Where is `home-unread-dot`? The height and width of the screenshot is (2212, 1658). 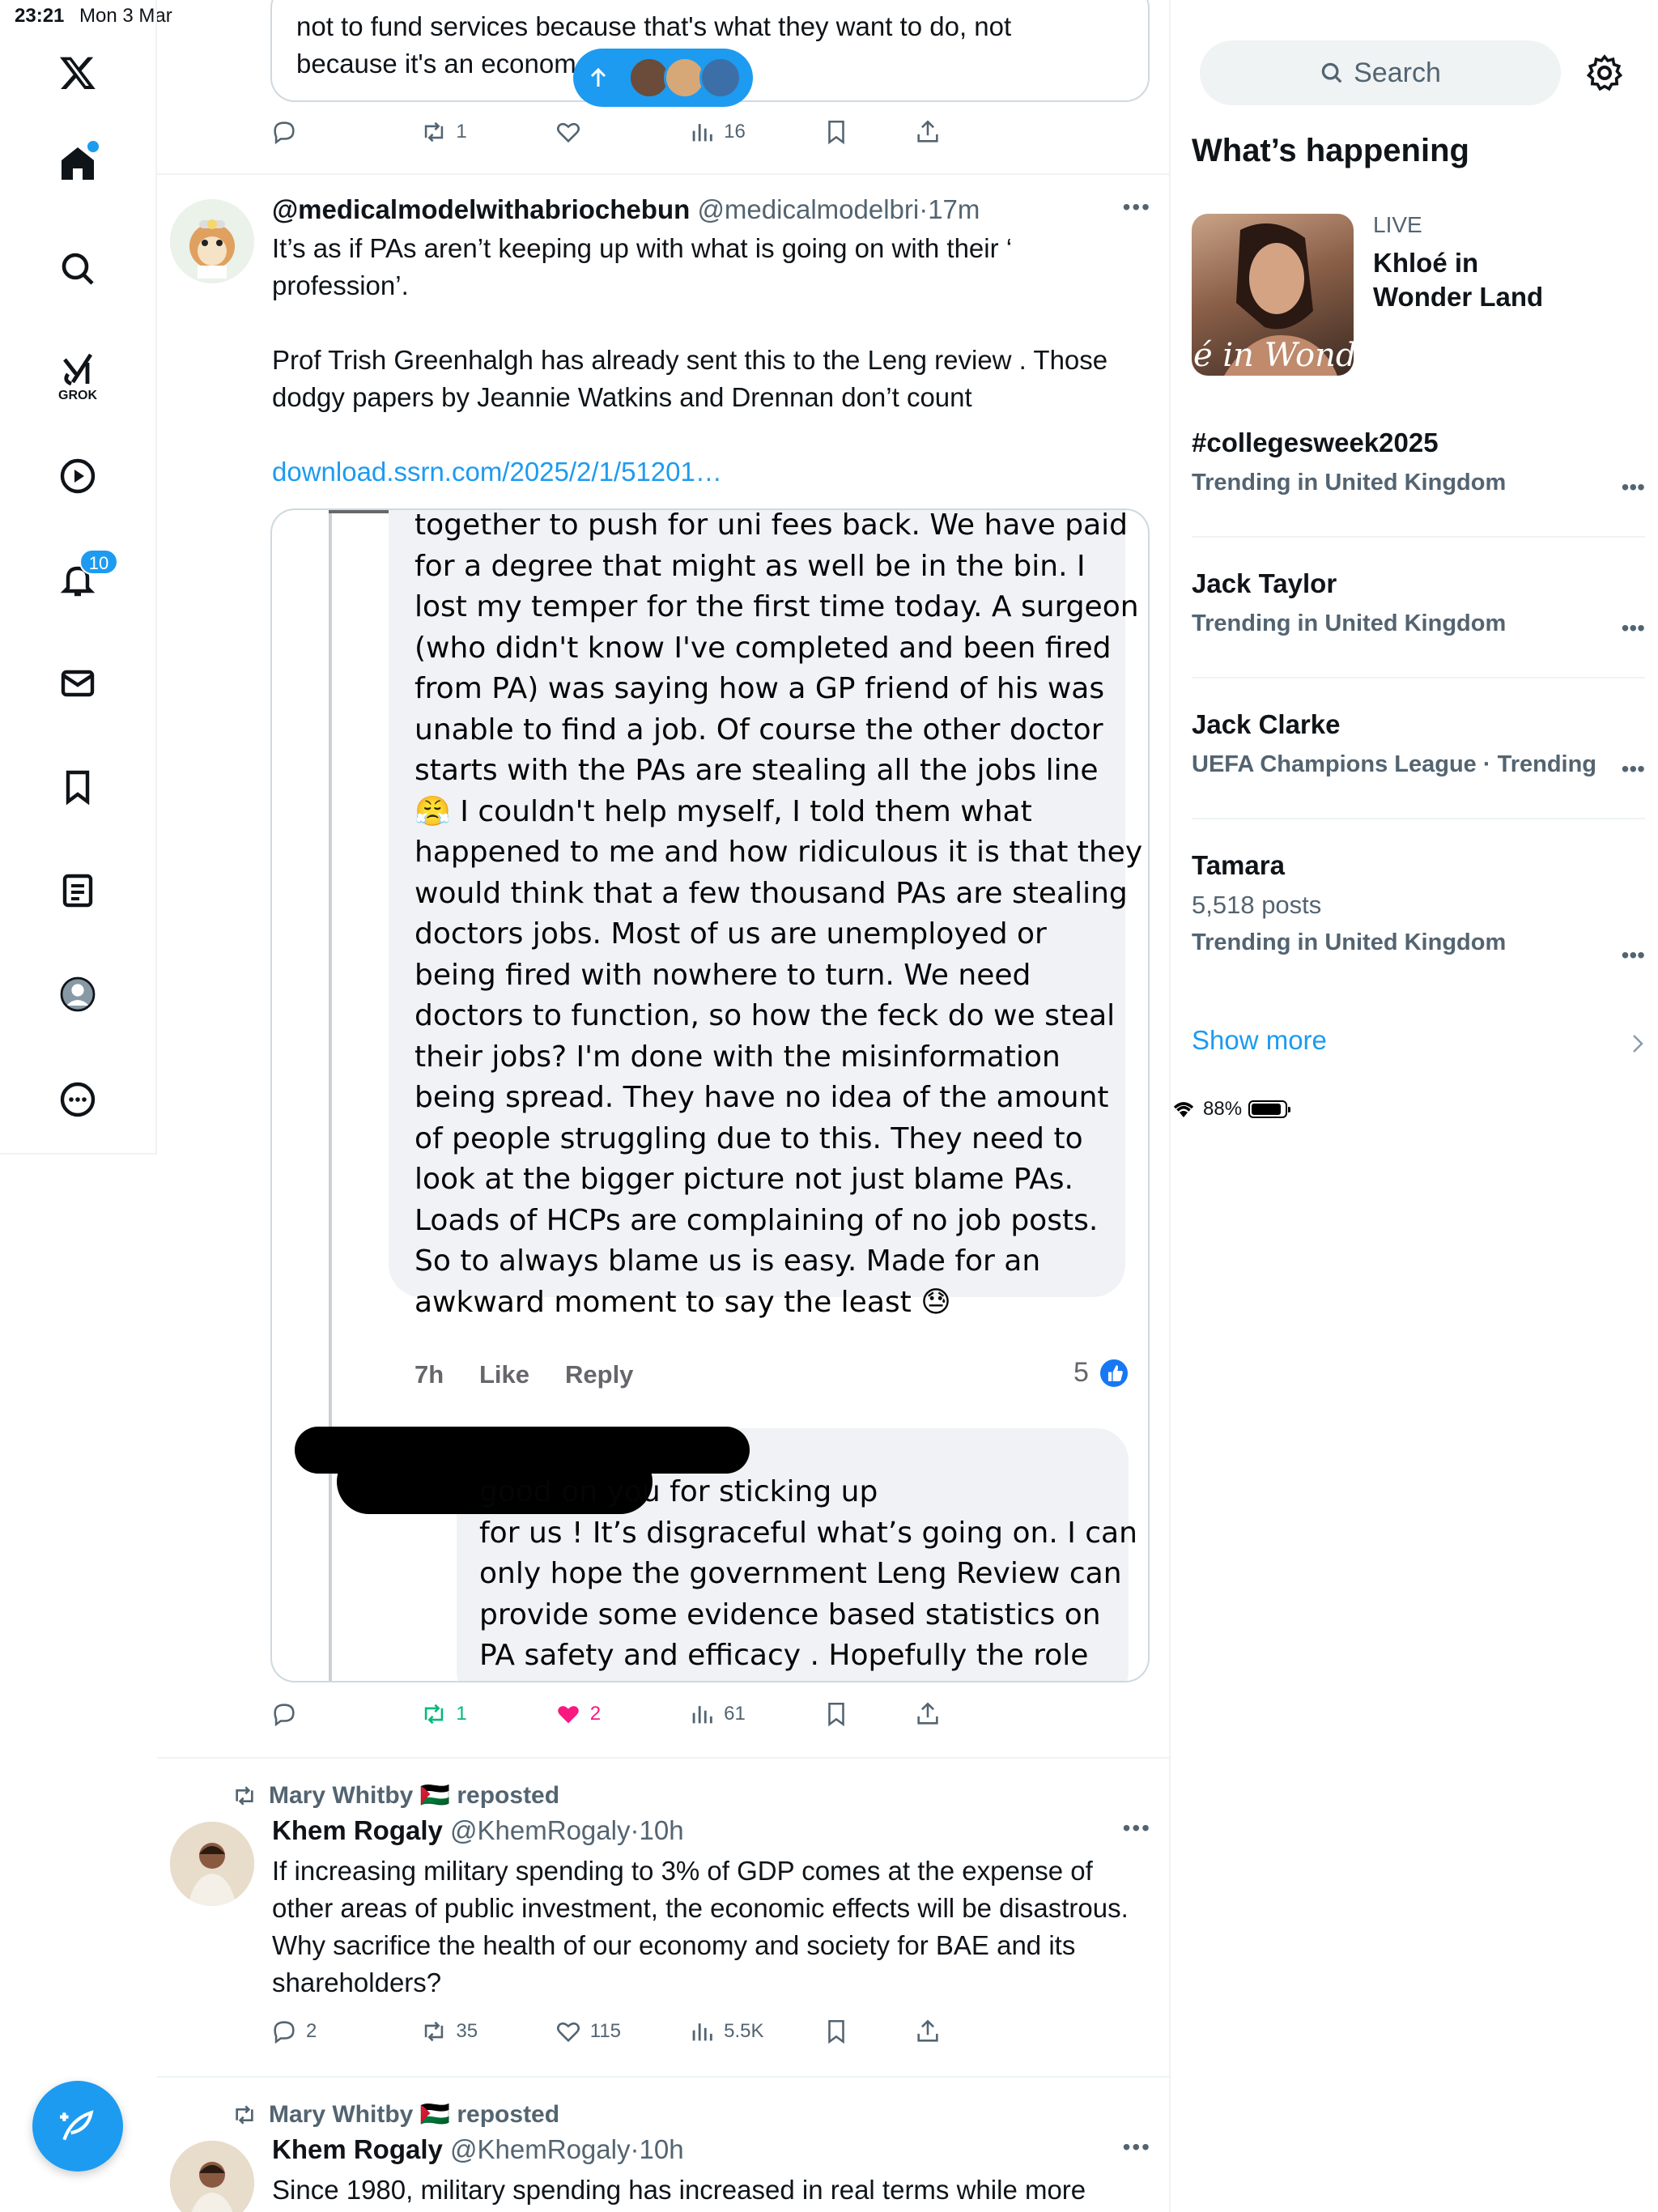
home-unread-dot is located at coordinates (93, 146).